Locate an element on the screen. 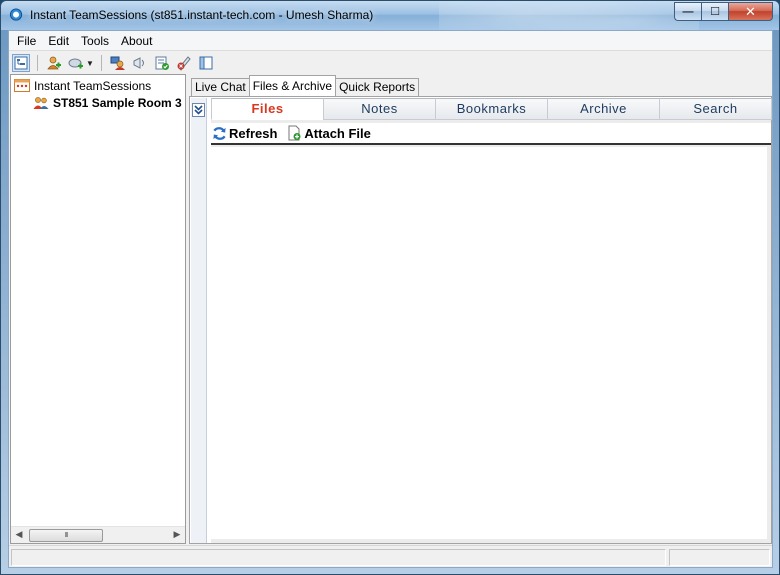  tree-node-root: Instant TeamSessions is located at coordinates (82, 85).